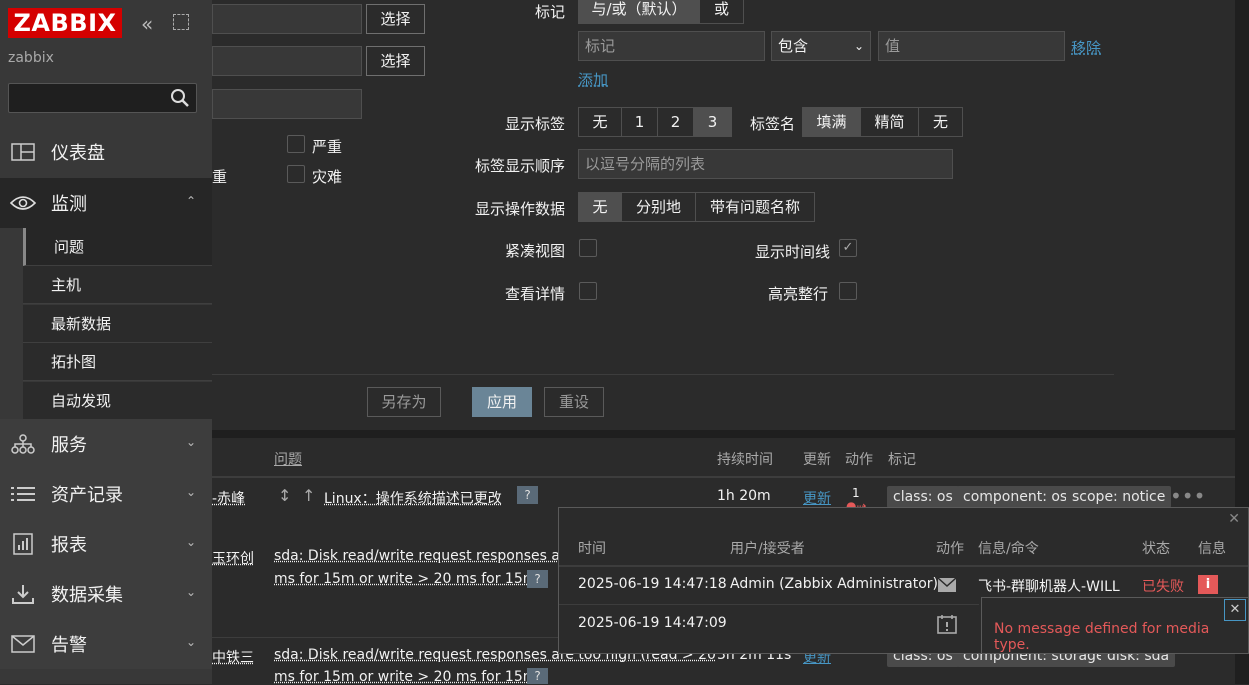 Image resolution: width=1249 pixels, height=685 pixels. What do you see at coordinates (744, 496) in the screenshot?
I see `row-duration: 1h 20m` at bounding box center [744, 496].